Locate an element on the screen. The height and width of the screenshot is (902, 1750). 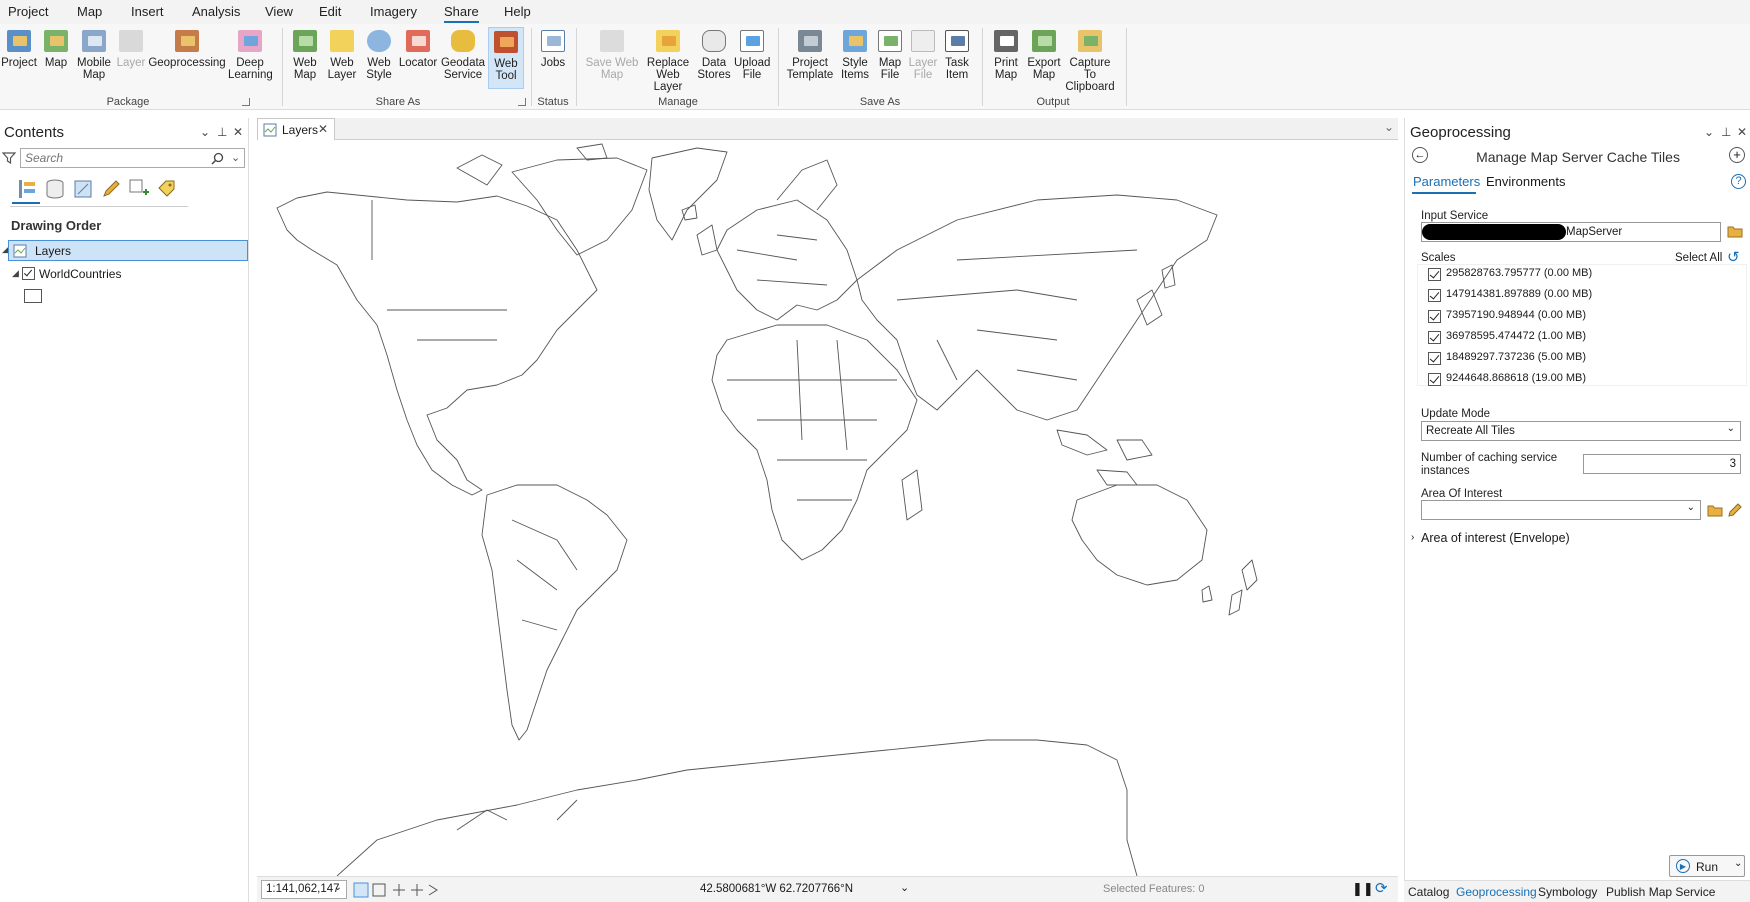
deep-learning-button: Deep Learning is located at coordinates (250, 58).